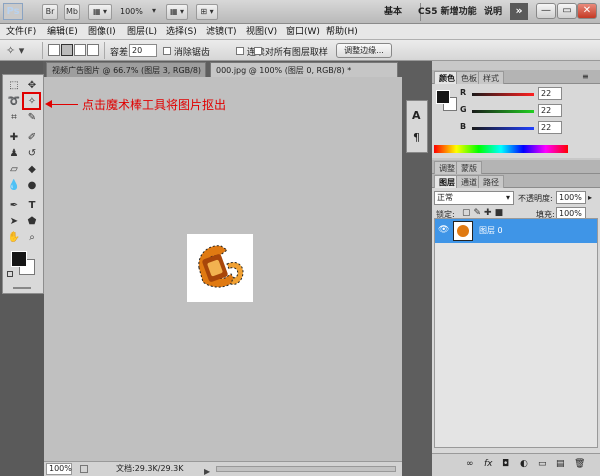  Describe the element at coordinates (445, 197) in the screenshot. I see `blend-mode-value: 正常` at that location.